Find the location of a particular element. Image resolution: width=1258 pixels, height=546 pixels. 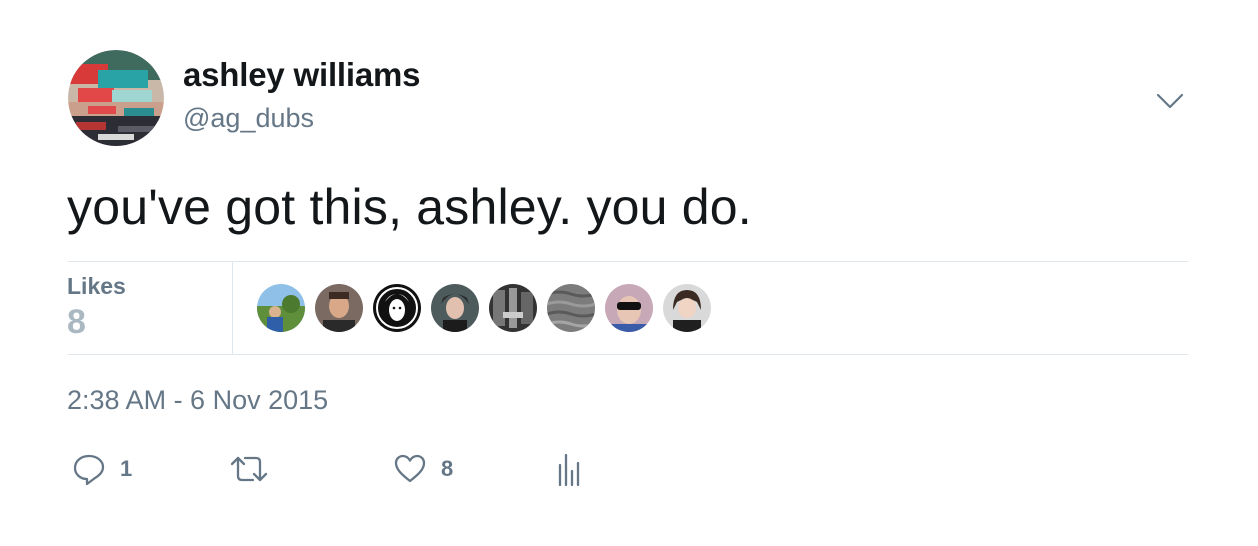

retweet-button is located at coordinates (249, 469).